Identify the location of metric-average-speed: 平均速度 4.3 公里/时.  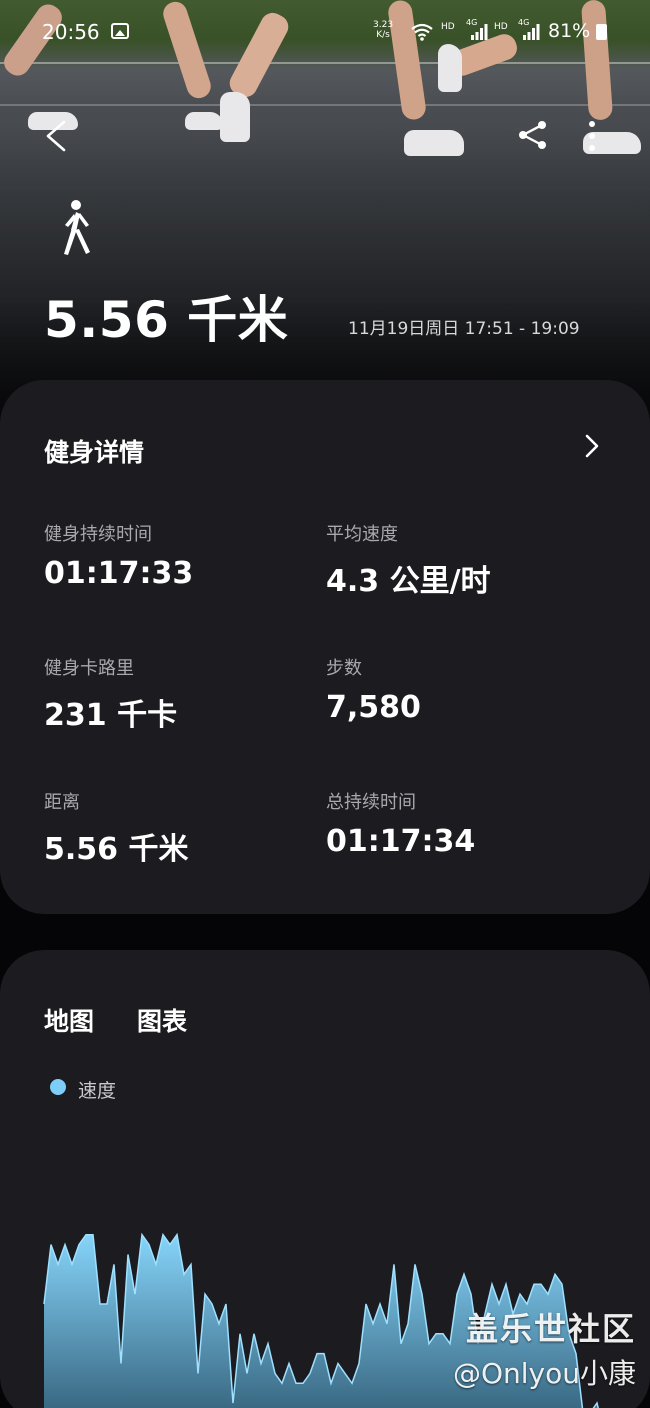
(408, 560).